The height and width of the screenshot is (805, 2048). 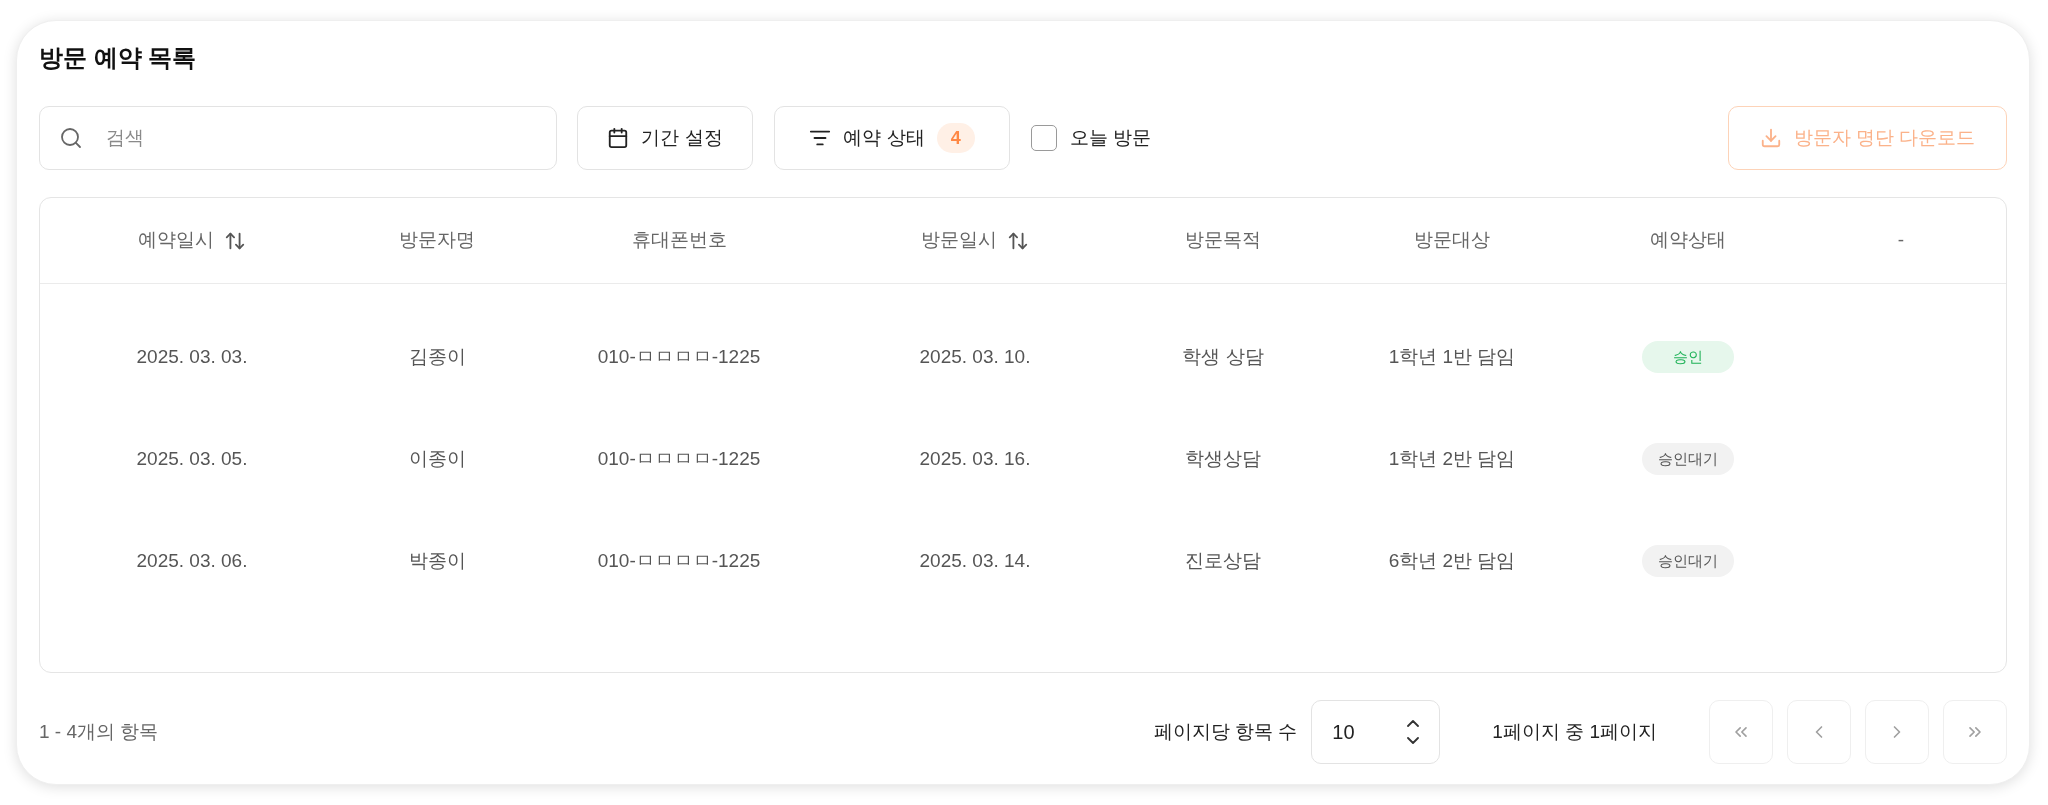 I want to click on table-cell-text: 2025. 03. 03., so click(x=192, y=356).